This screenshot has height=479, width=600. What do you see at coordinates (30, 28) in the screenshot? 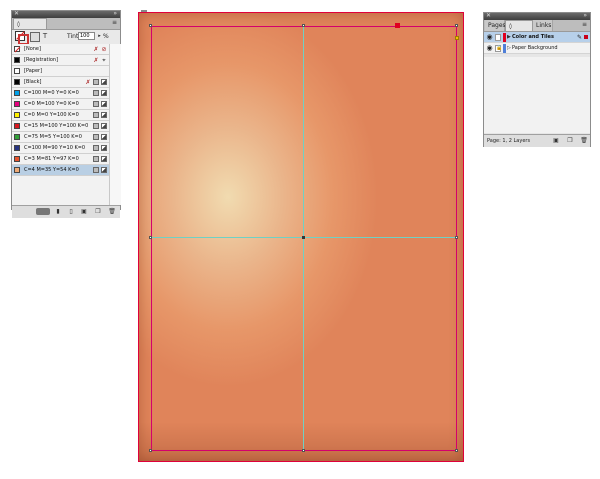
I see `tab-swatches: ◊ Swatches` at bounding box center [30, 28].